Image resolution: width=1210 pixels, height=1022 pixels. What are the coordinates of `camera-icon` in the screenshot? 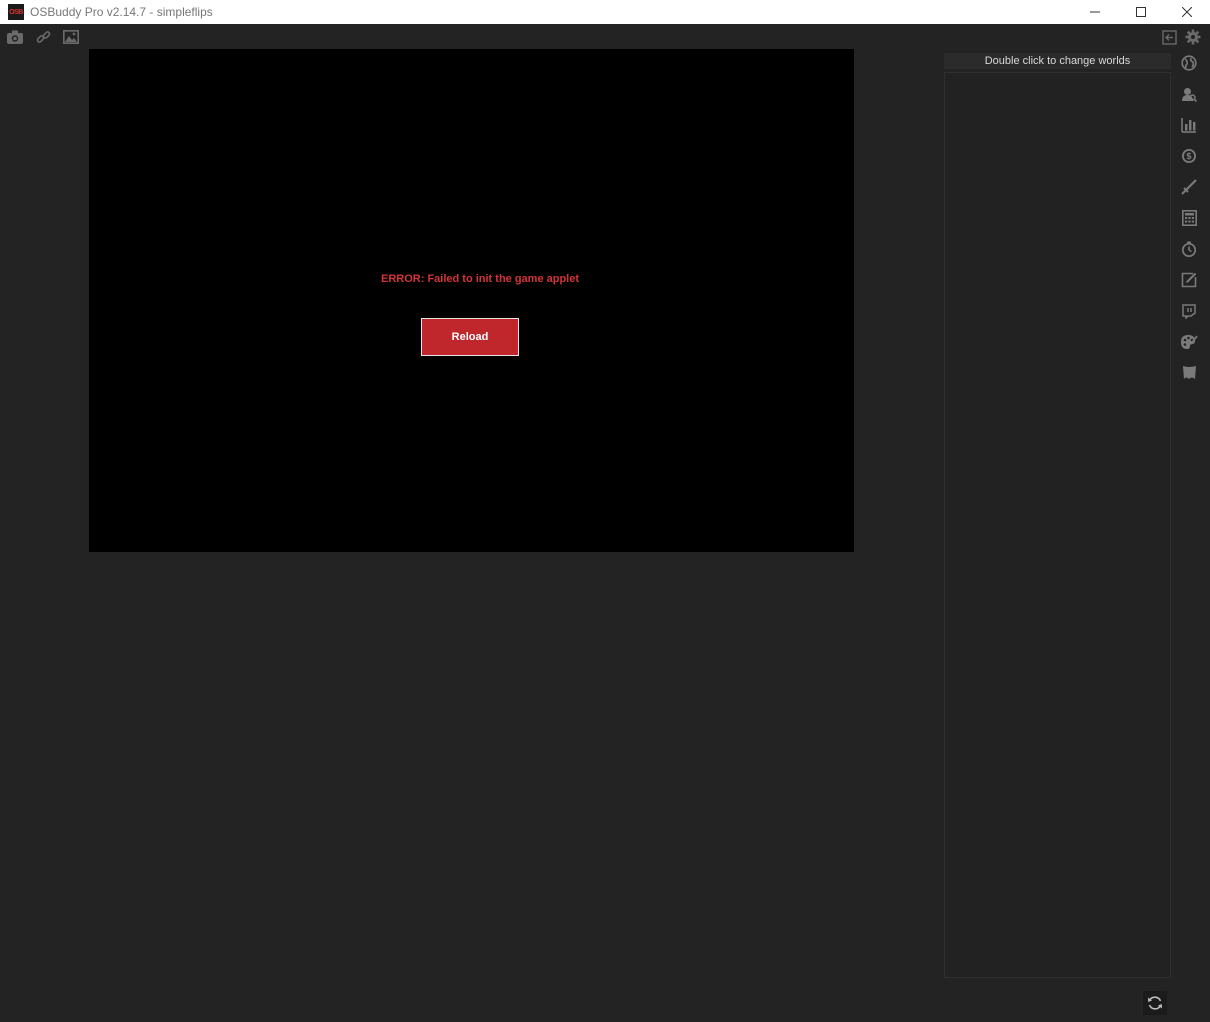 It's located at (15, 37).